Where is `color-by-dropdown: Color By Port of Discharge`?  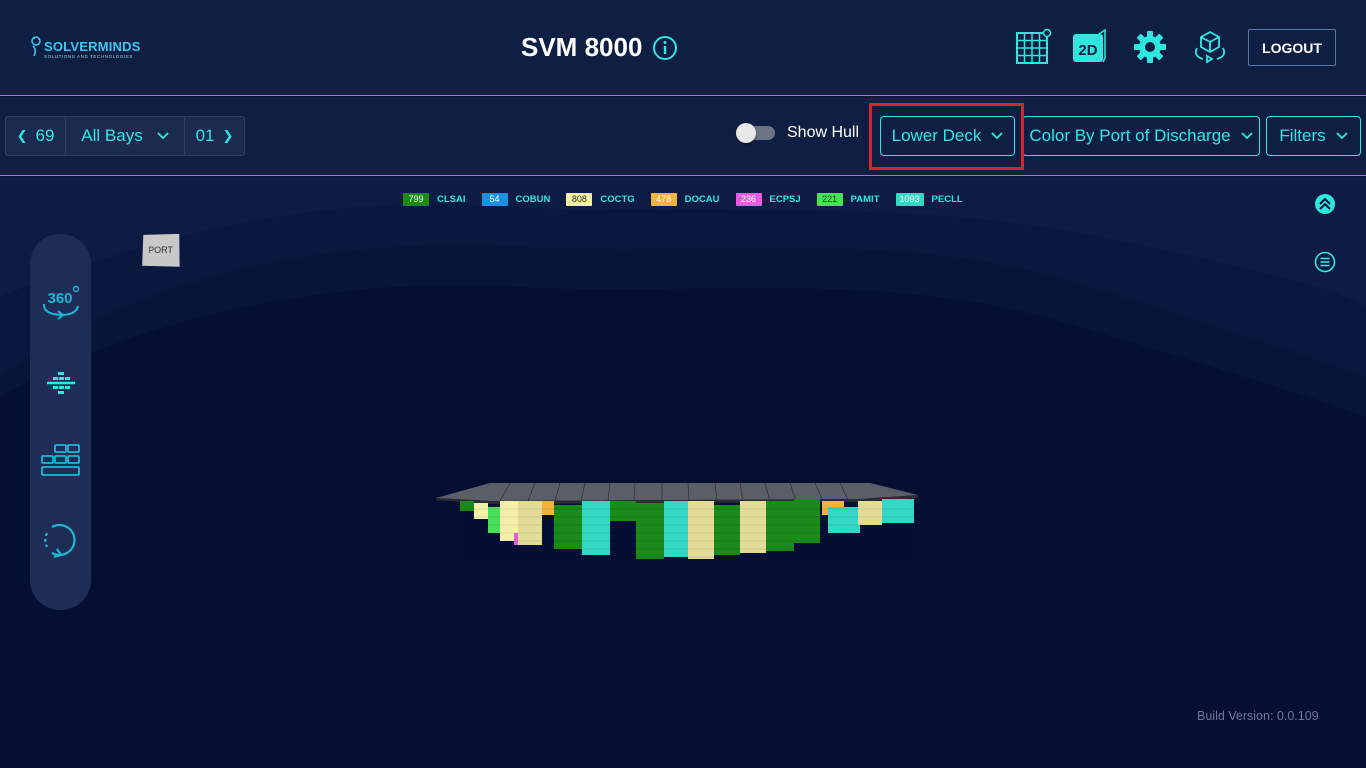
color-by-dropdown: Color By Port of Discharge is located at coordinates (1141, 136).